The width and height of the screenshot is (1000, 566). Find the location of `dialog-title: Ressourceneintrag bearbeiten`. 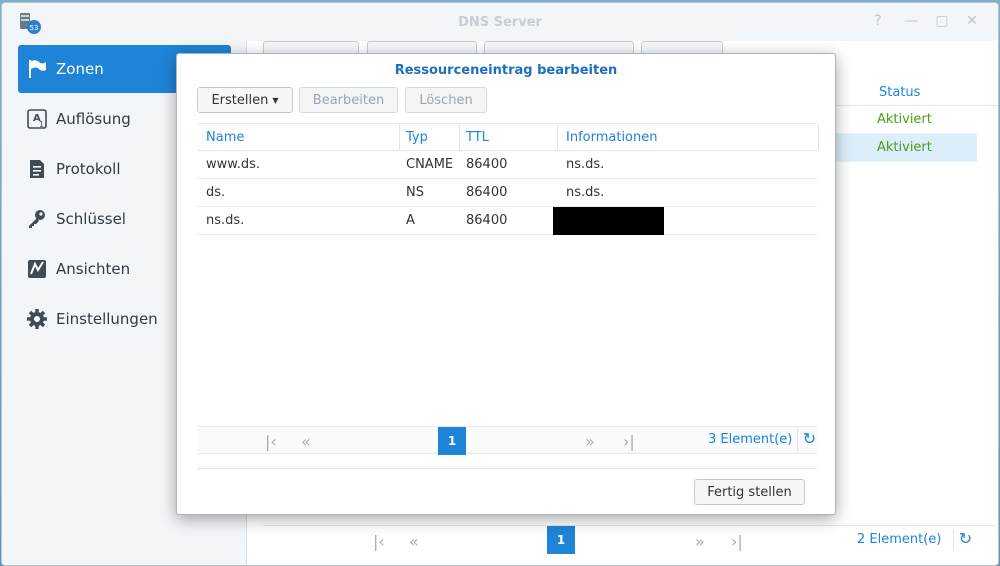

dialog-title: Ressourceneintrag bearbeiten is located at coordinates (506, 70).